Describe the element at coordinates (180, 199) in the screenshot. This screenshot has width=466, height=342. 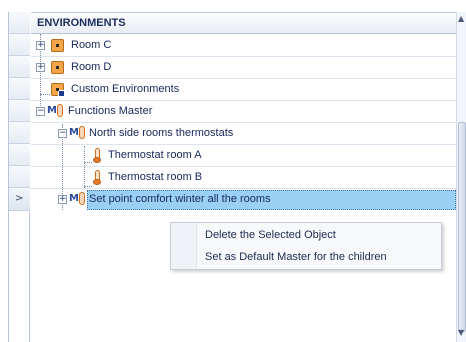
I see `tree-node-label: Set point comfort winter all the rooms` at that location.